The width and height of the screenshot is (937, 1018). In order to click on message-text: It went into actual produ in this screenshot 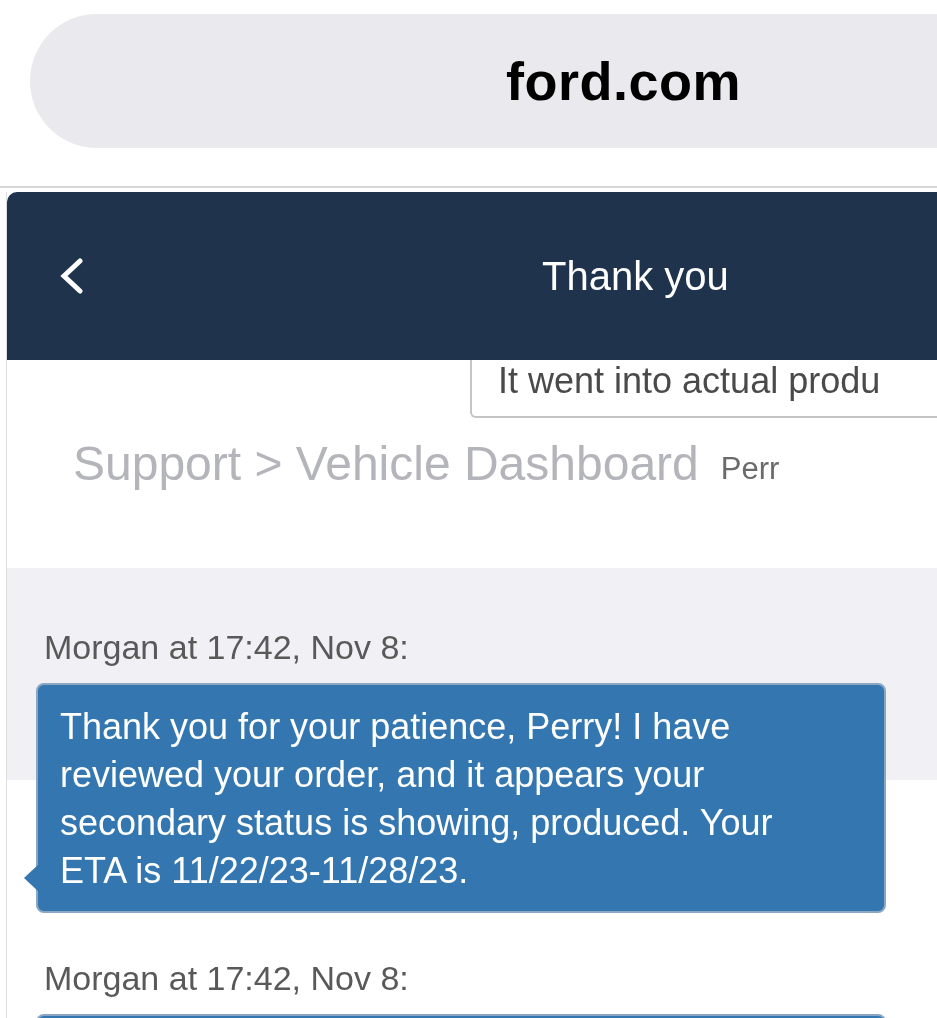, I will do `click(689, 381)`.